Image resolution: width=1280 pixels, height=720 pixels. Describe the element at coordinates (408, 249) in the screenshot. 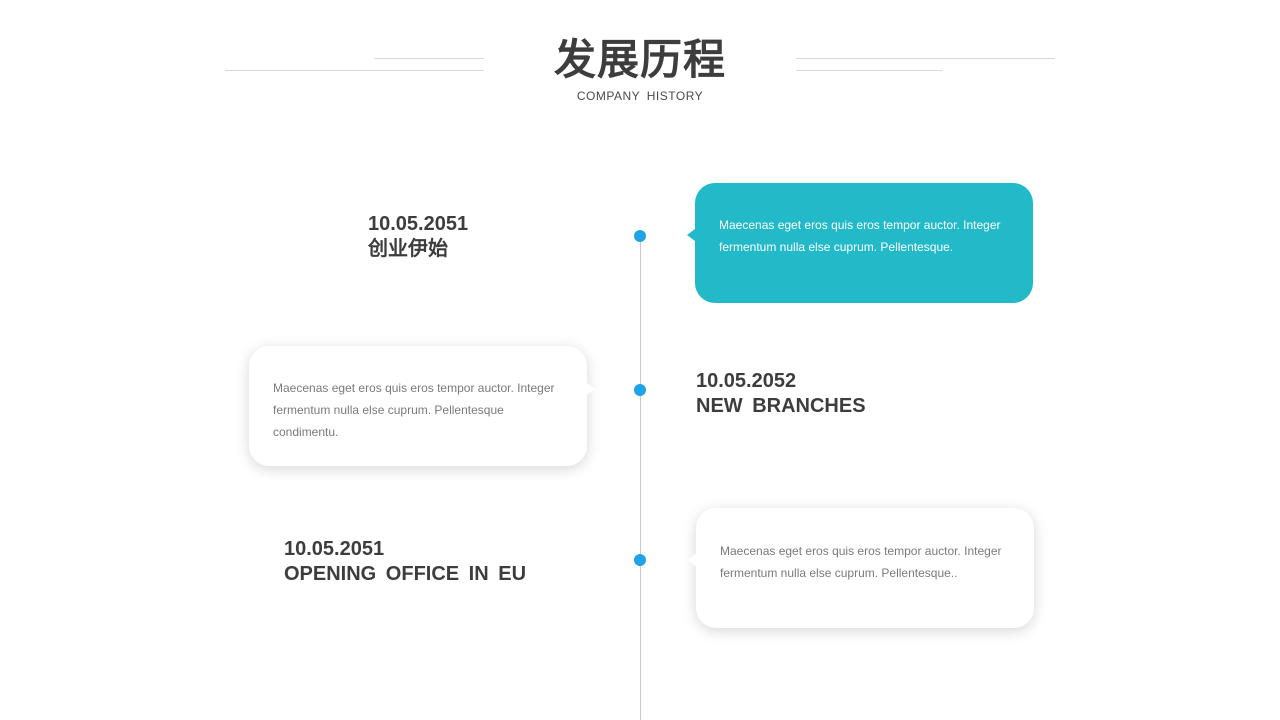

I see `event-1-title: 创业伊始` at that location.